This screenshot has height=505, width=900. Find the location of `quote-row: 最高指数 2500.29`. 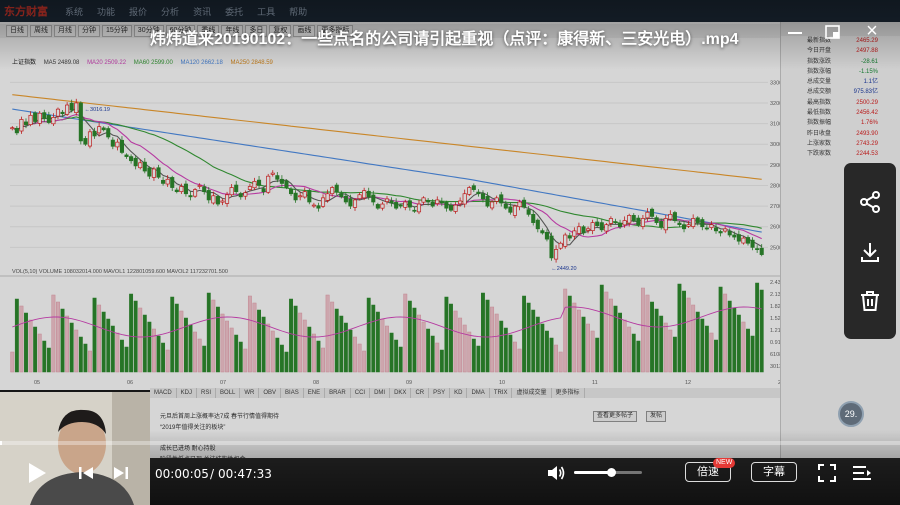

quote-row: 最高指数 2500.29 is located at coordinates (840, 103).